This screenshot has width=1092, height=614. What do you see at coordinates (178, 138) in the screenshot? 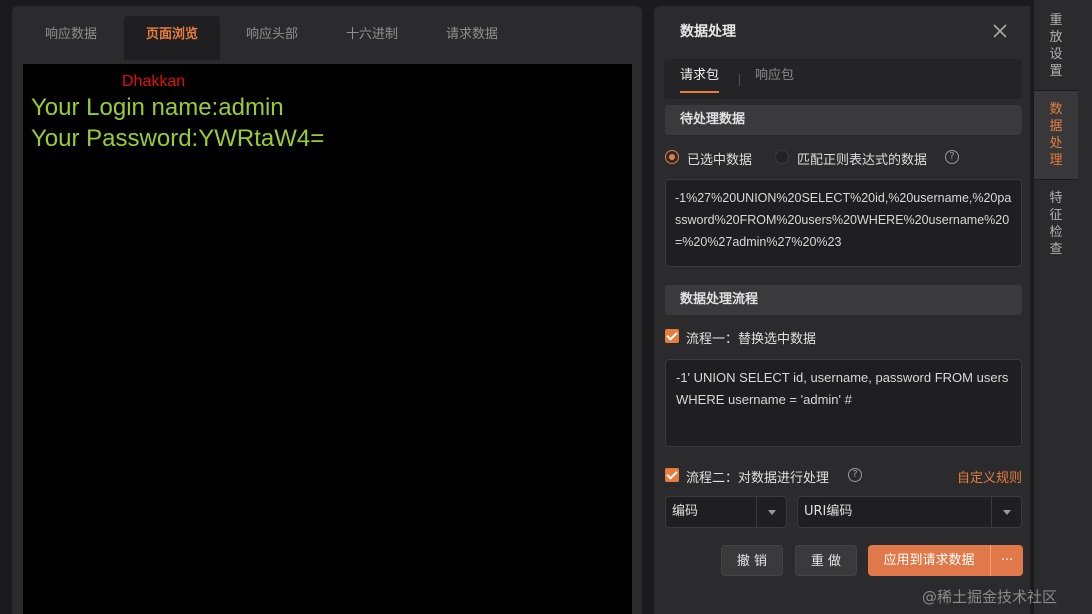
I see `password-text: Your Password:YWRtaW4=` at bounding box center [178, 138].